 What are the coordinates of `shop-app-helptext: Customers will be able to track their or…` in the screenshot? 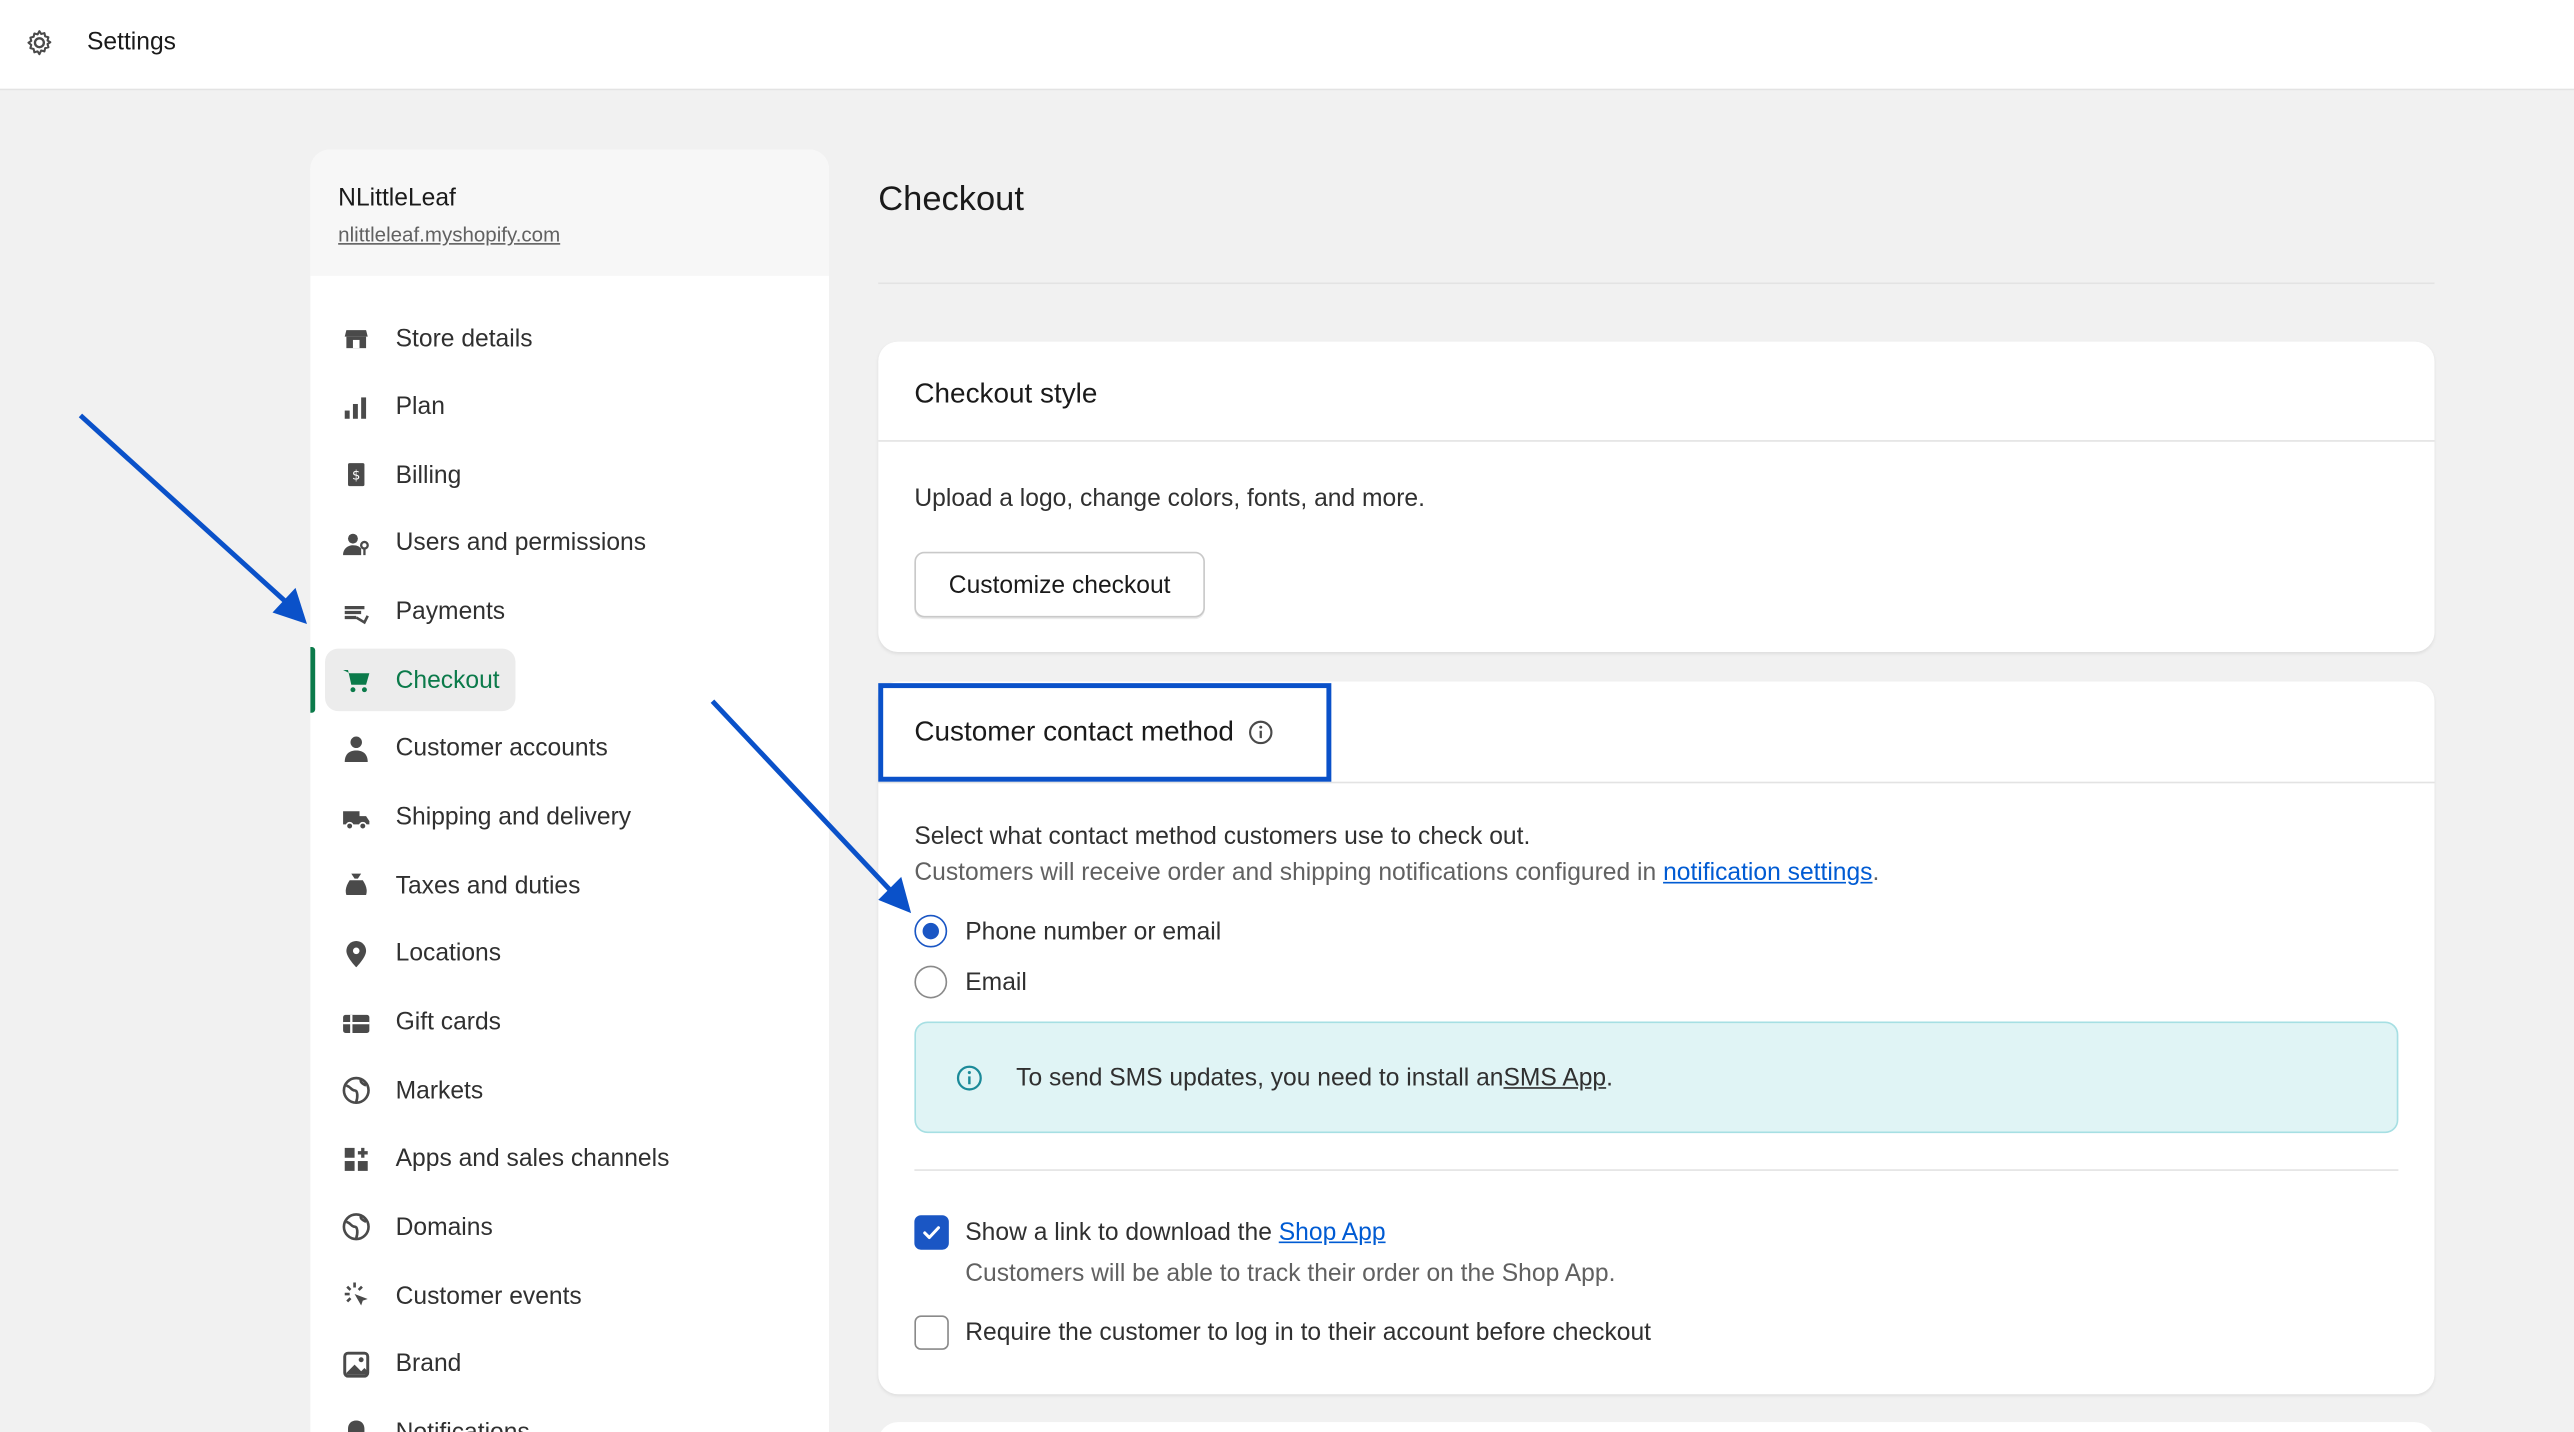 It's located at (1290, 1273).